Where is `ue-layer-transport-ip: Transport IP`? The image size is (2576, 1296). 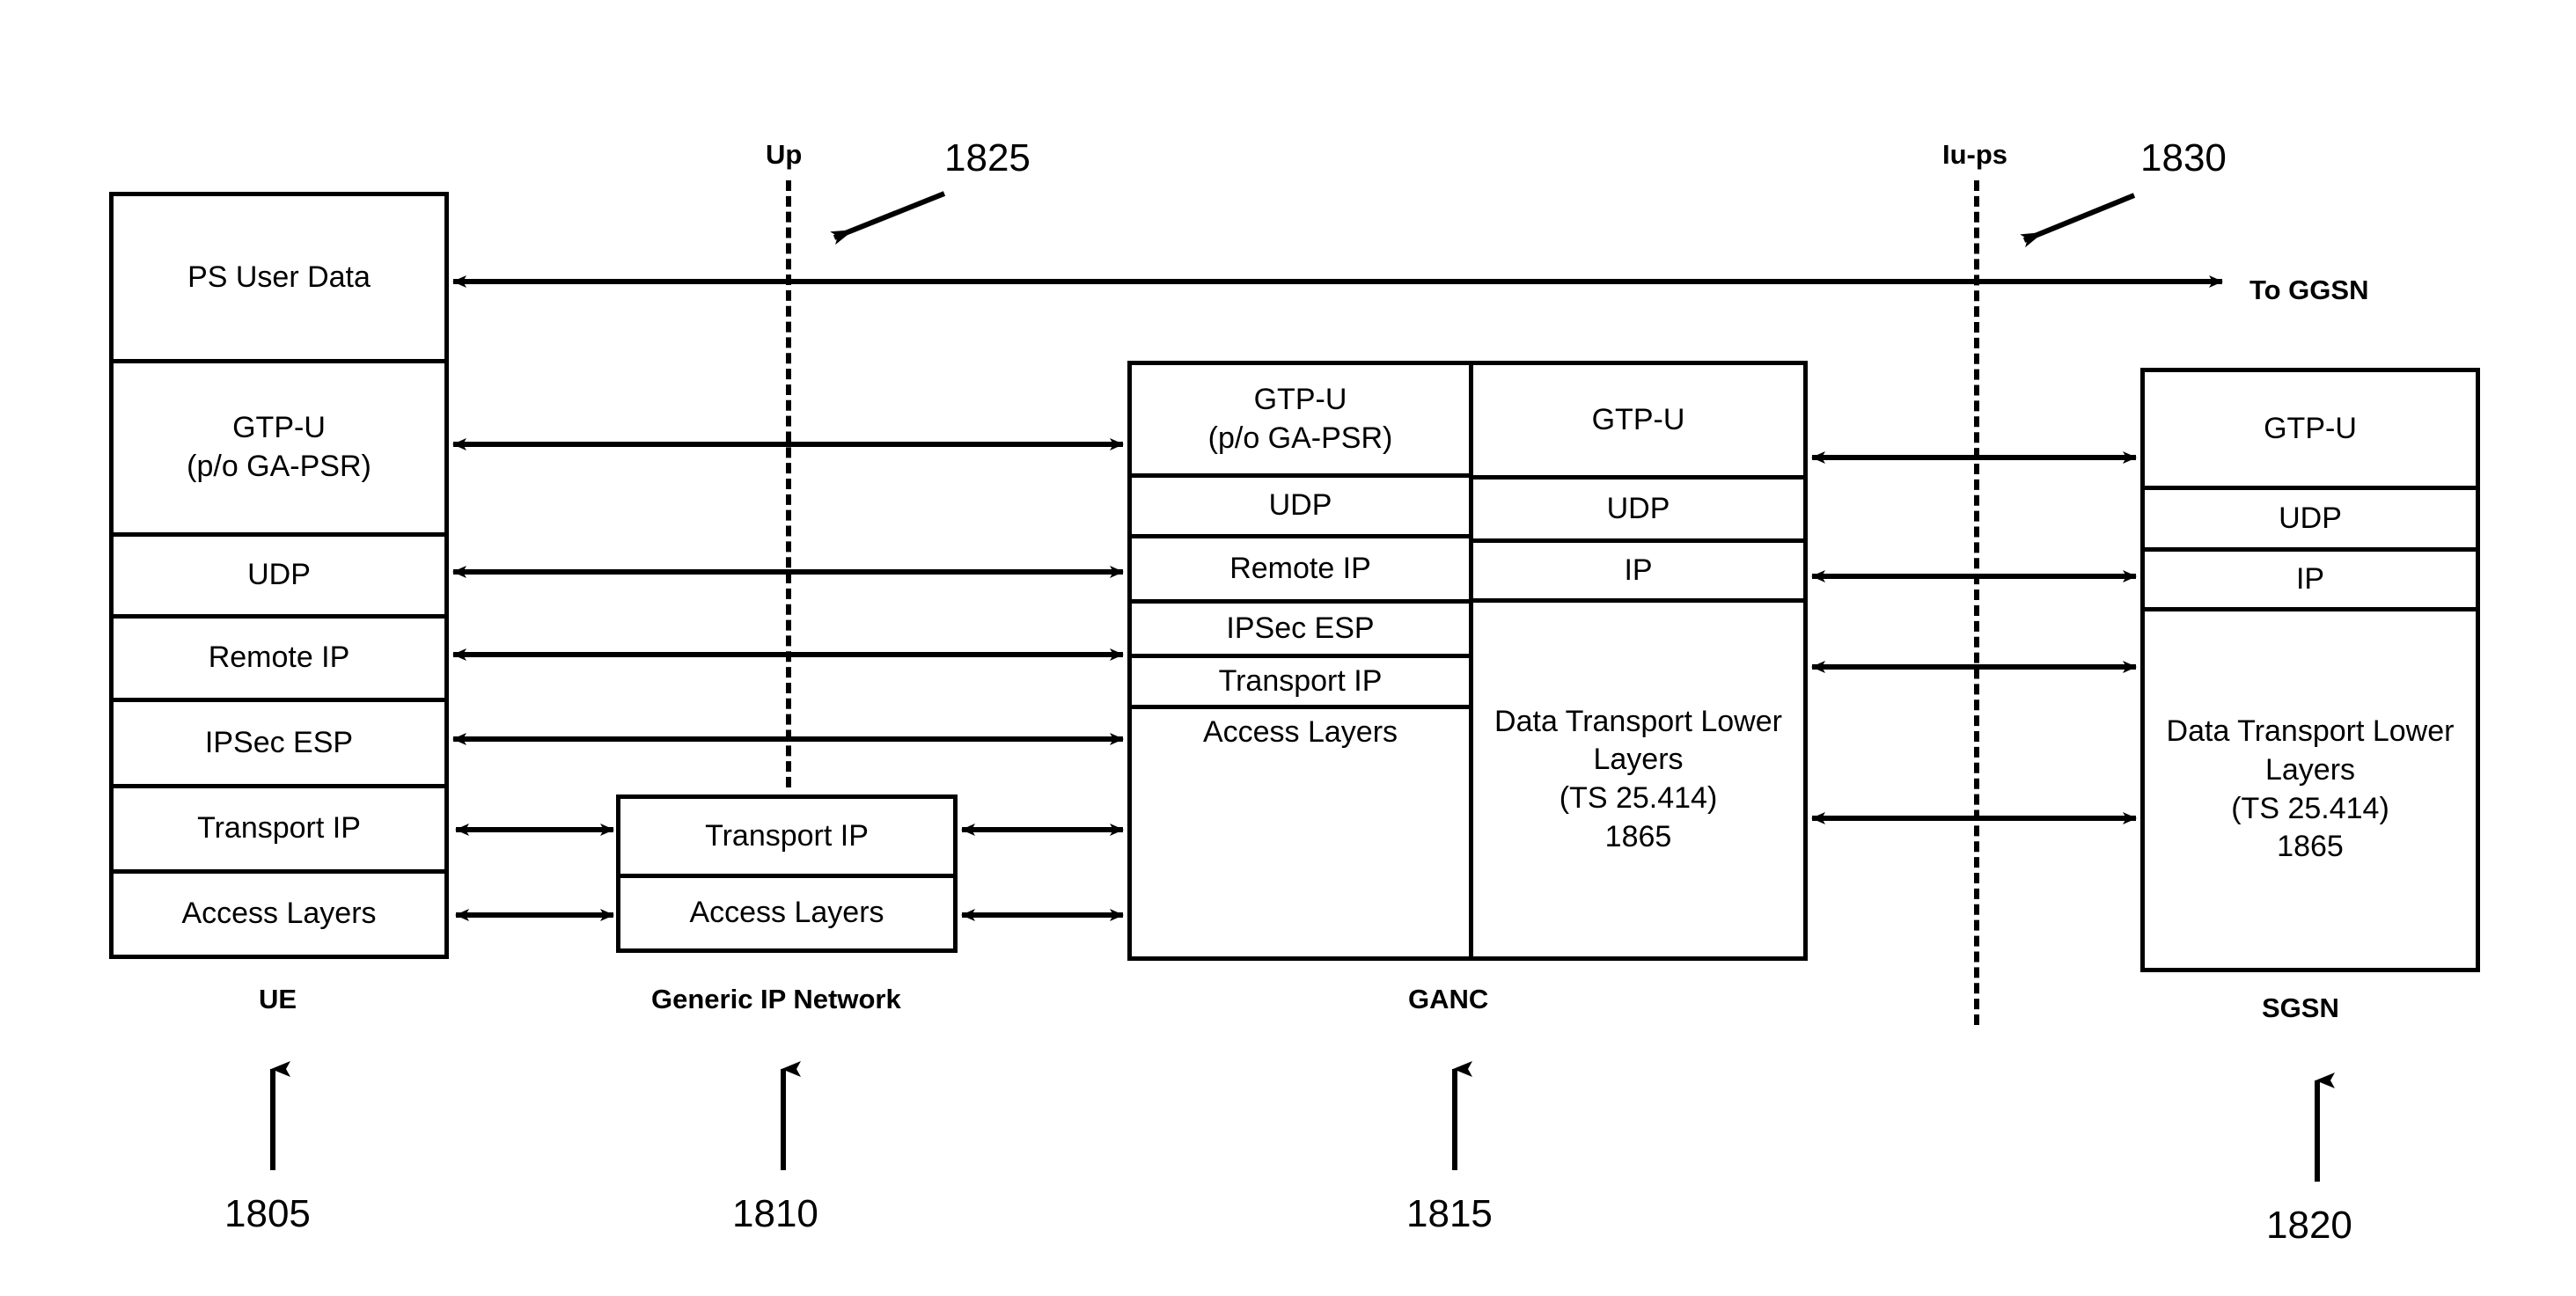 ue-layer-transport-ip: Transport IP is located at coordinates (279, 826).